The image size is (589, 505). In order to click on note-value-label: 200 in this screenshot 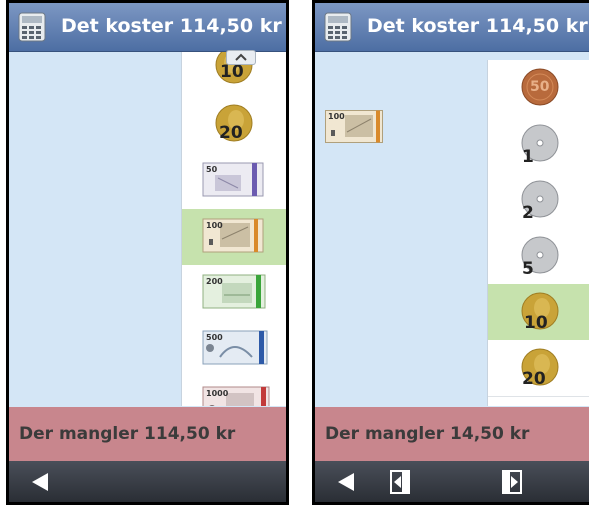, I will do `click(214, 281)`.